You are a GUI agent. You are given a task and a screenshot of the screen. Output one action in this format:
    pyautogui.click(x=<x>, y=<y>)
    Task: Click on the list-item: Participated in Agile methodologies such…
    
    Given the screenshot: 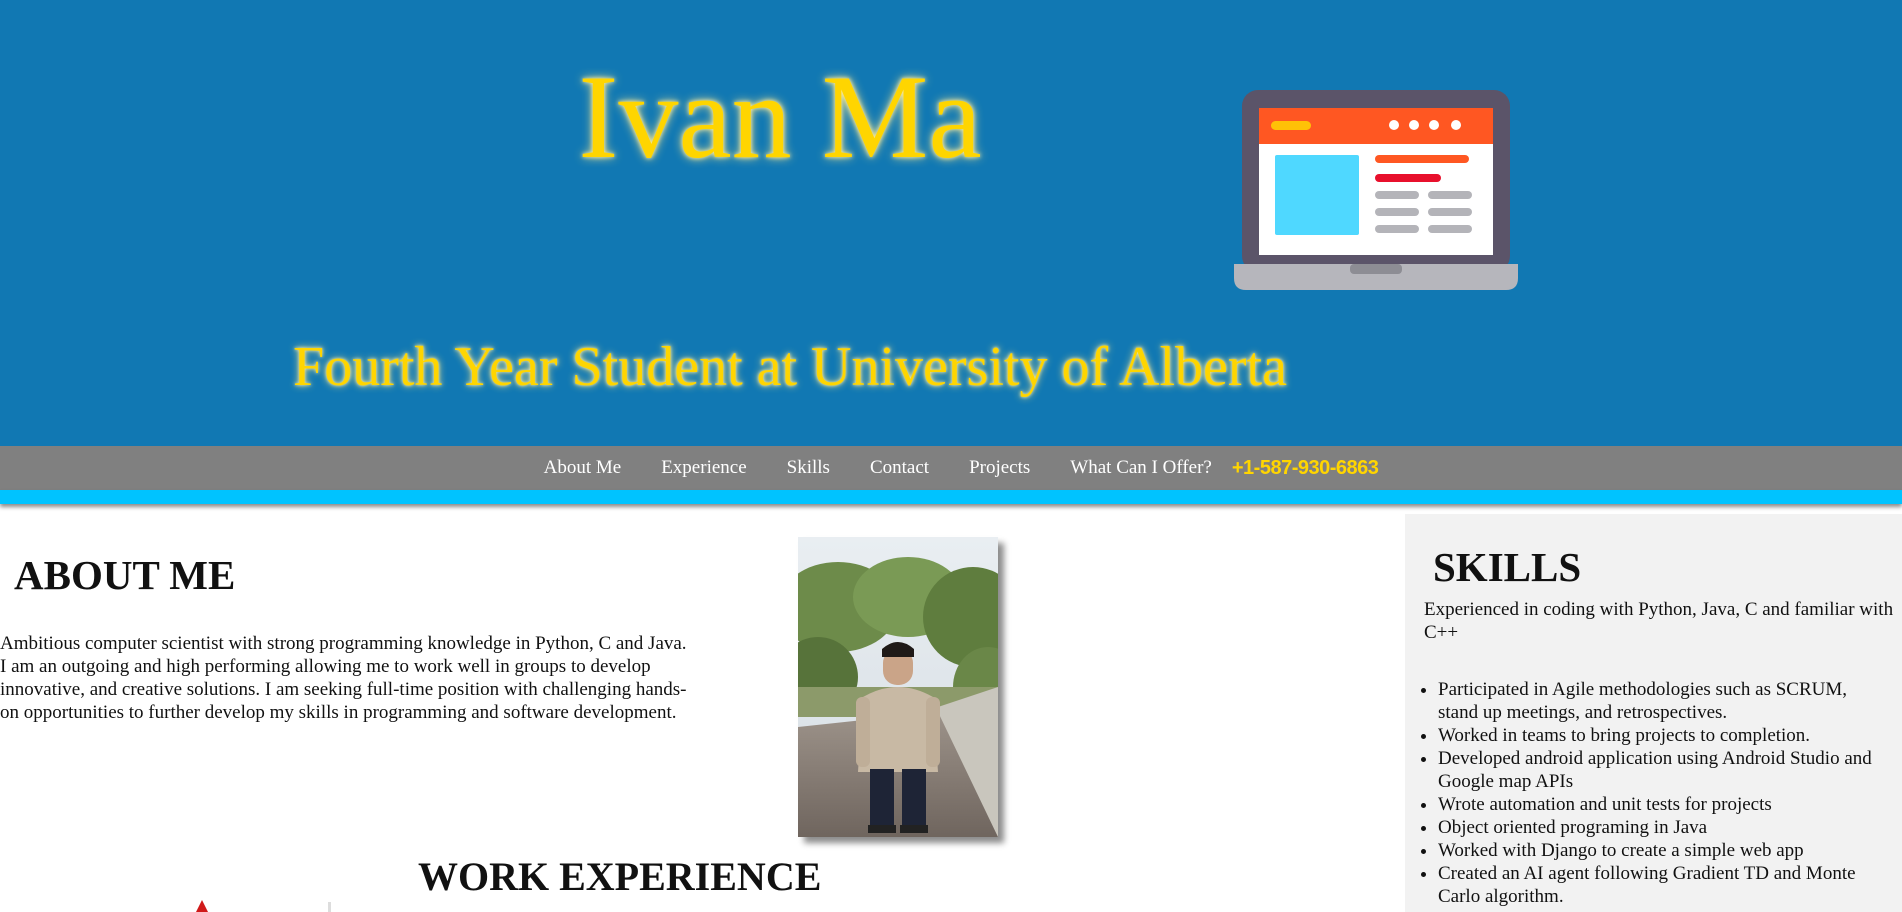 What is the action you would take?
    pyautogui.click(x=1658, y=701)
    